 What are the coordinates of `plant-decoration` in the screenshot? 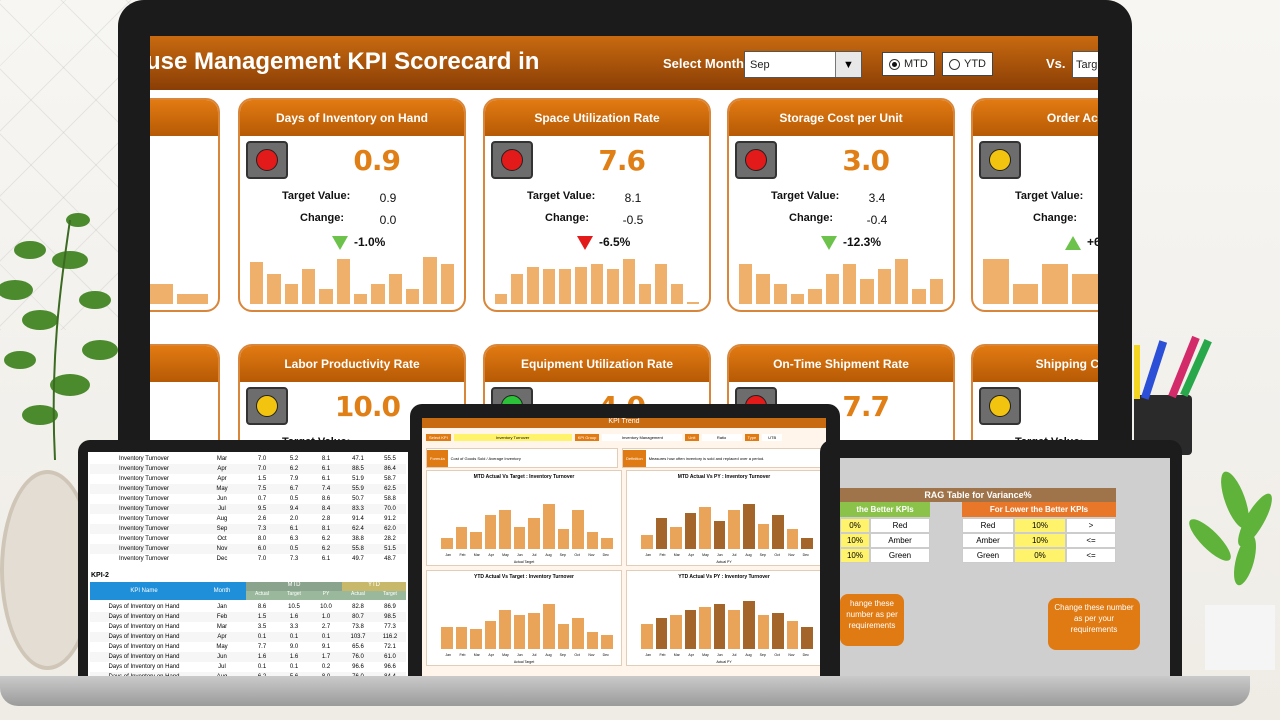 It's located at (59, 336).